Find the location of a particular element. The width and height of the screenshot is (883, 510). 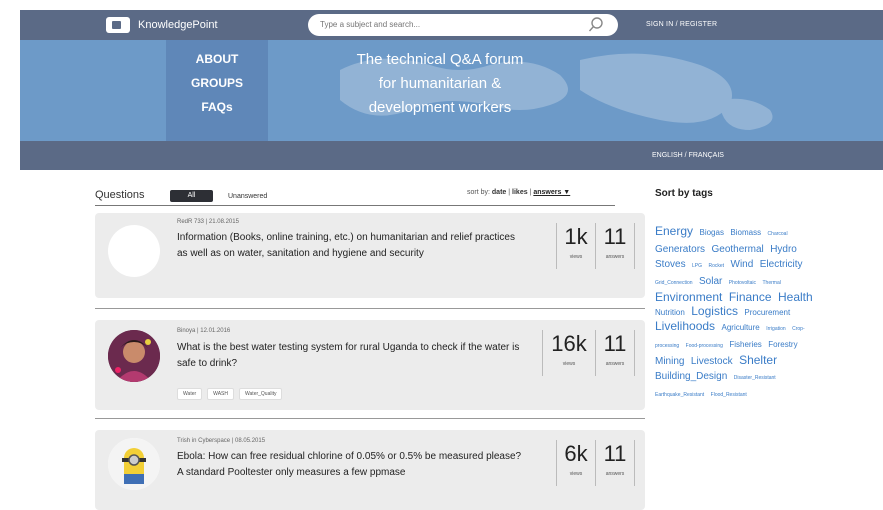

sidebar-tag: Earthquake_Resistant is located at coordinates (679, 395).